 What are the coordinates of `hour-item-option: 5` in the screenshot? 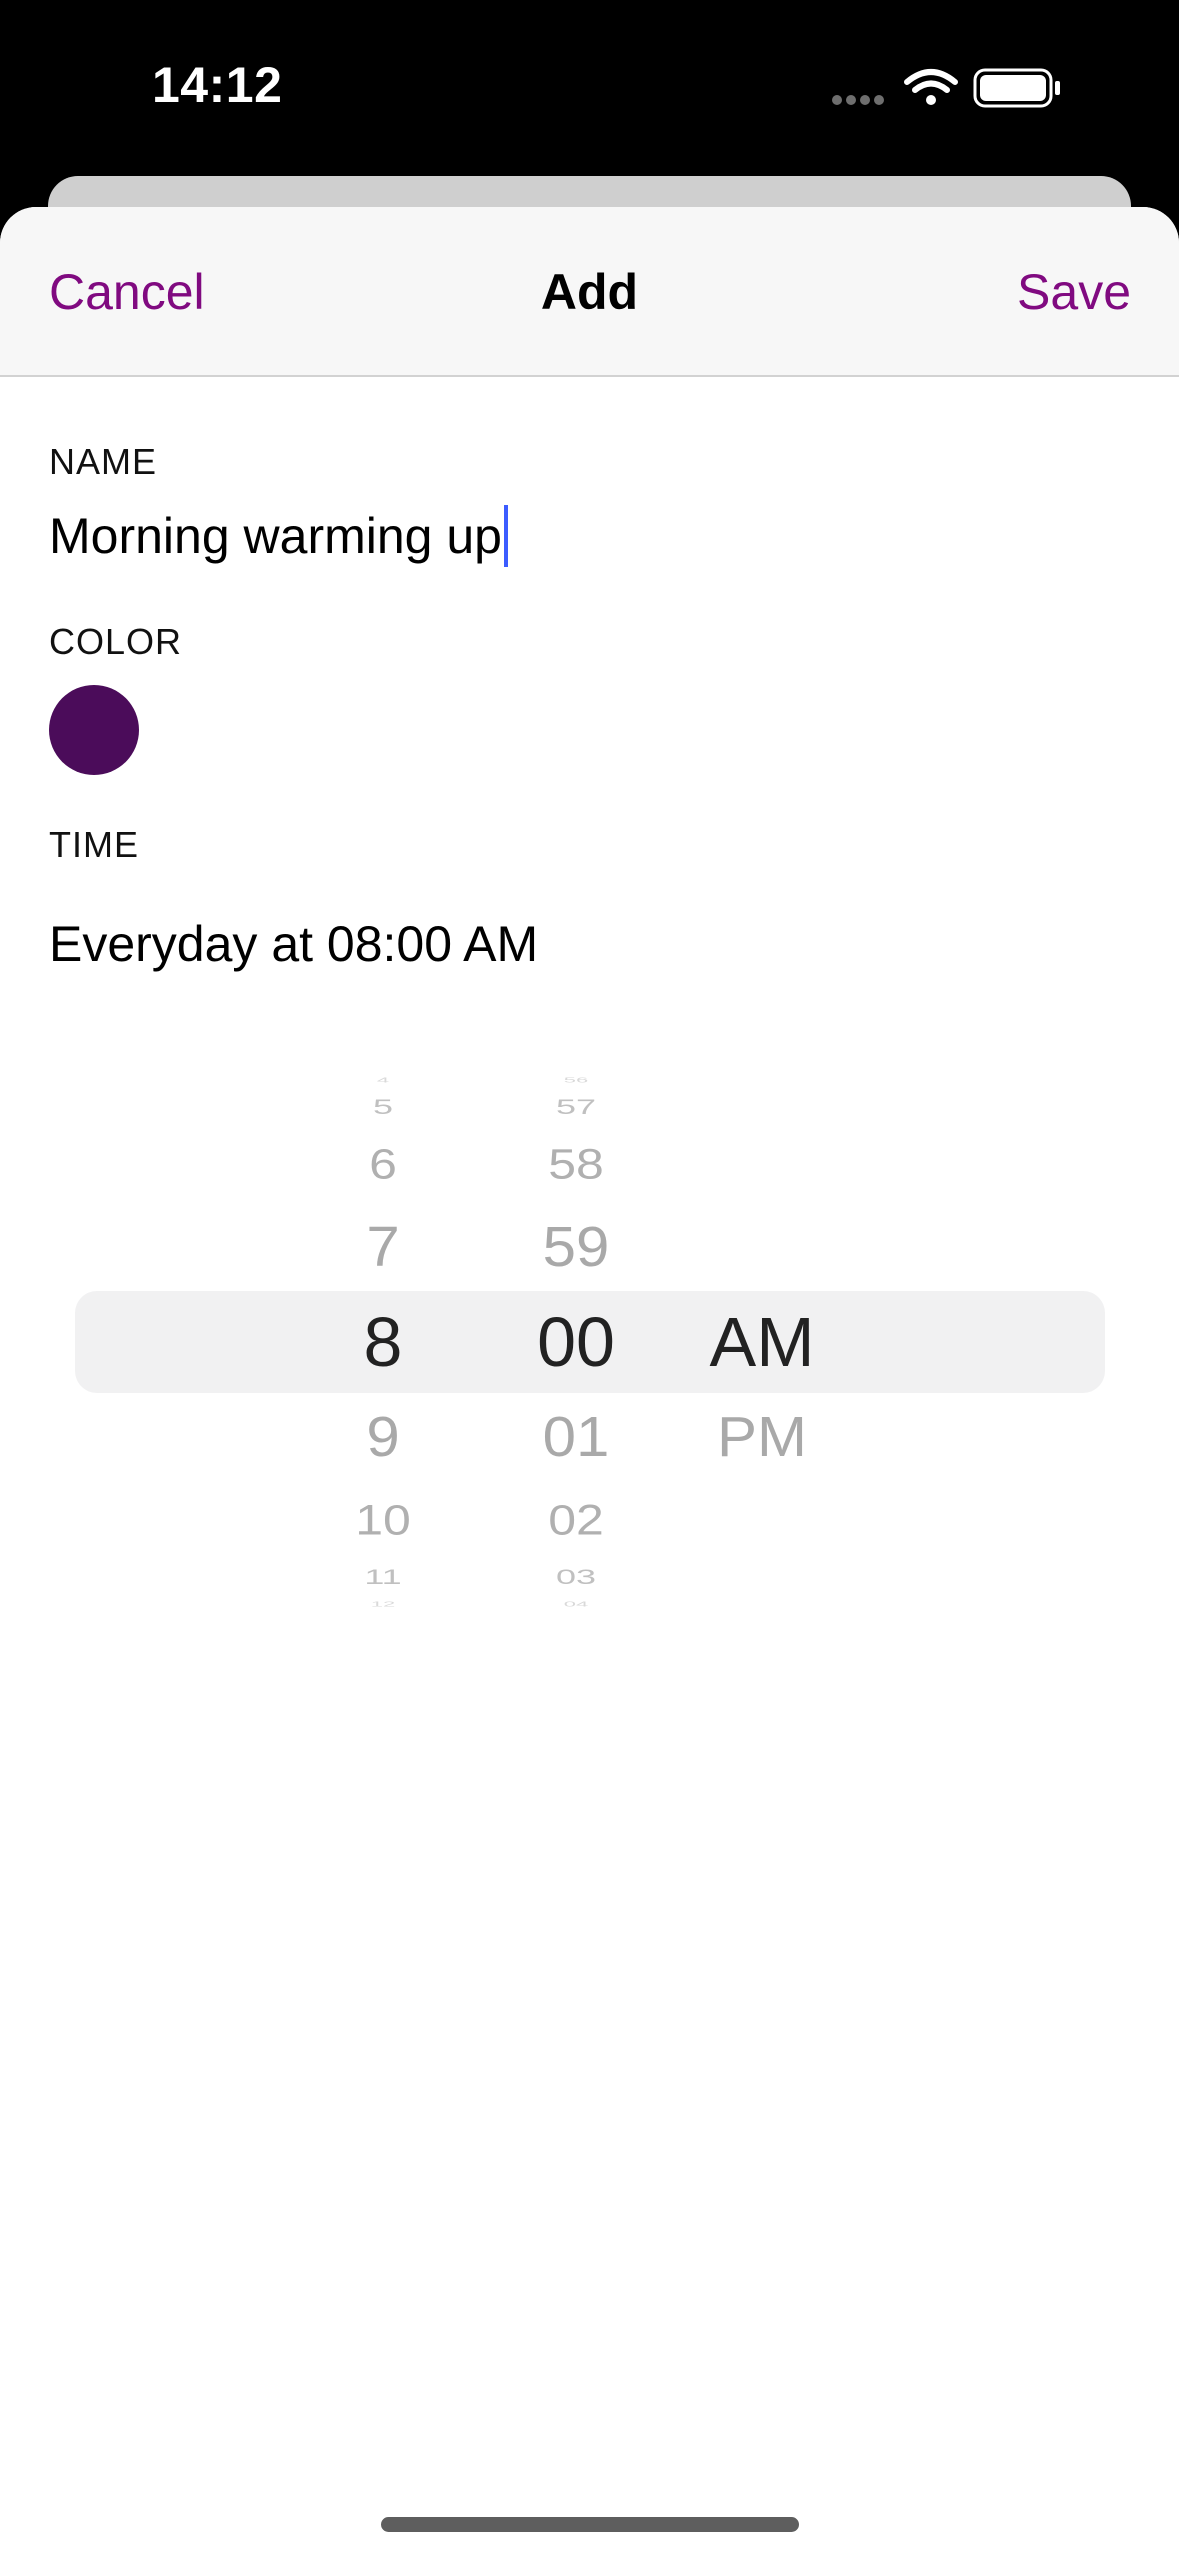 It's located at (383, 1107).